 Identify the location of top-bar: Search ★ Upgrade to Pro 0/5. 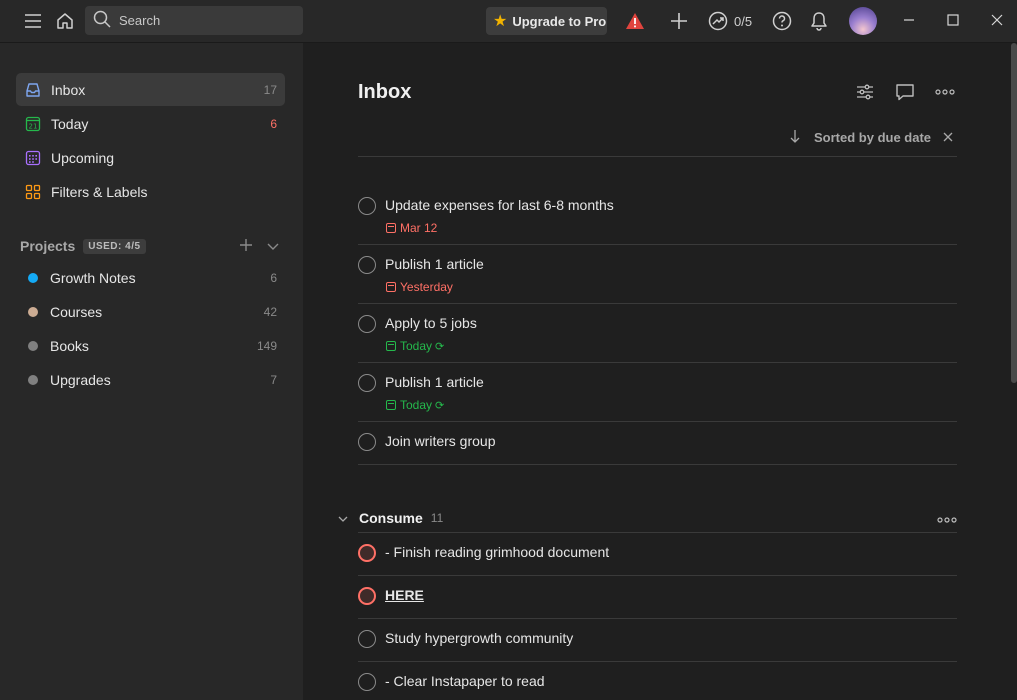
(508, 21).